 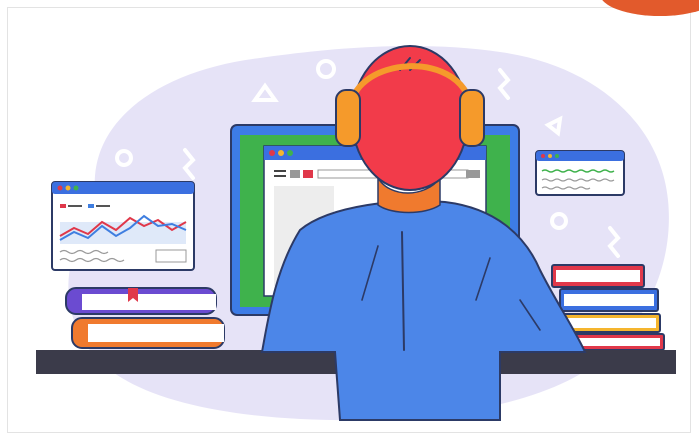 I want to click on text-window, so click(x=580, y=173).